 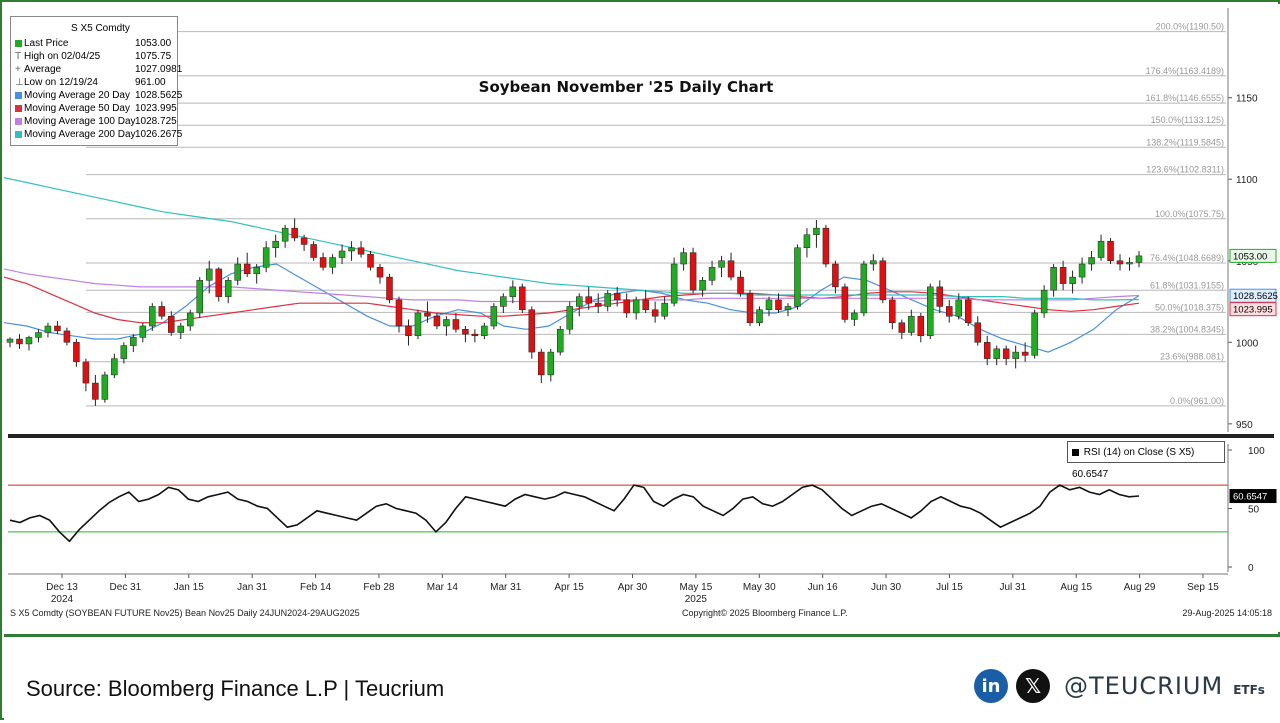 I want to click on price-tick-label: 1100, so click(x=1247, y=180).